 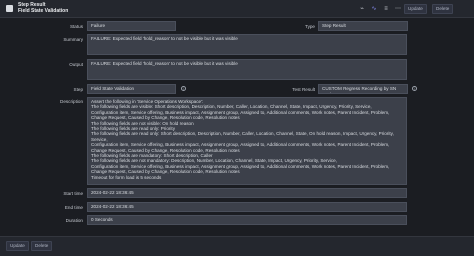 I want to click on paperclip-icon: ⌁, so click(x=362, y=9).